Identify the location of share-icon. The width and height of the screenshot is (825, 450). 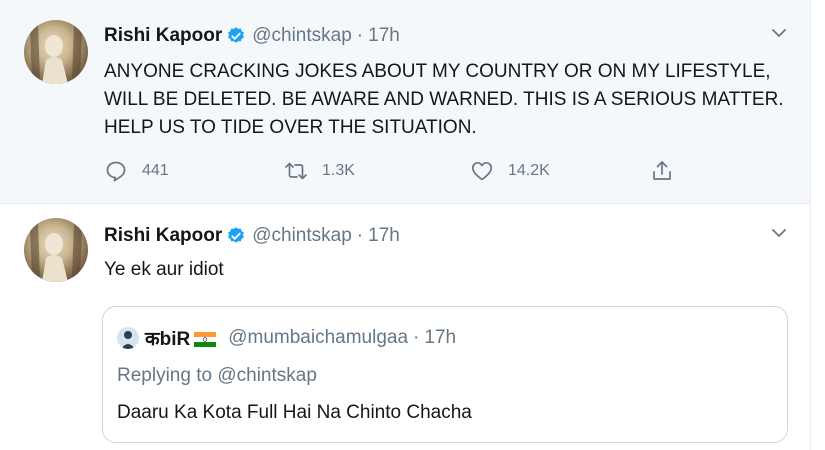
(662, 170).